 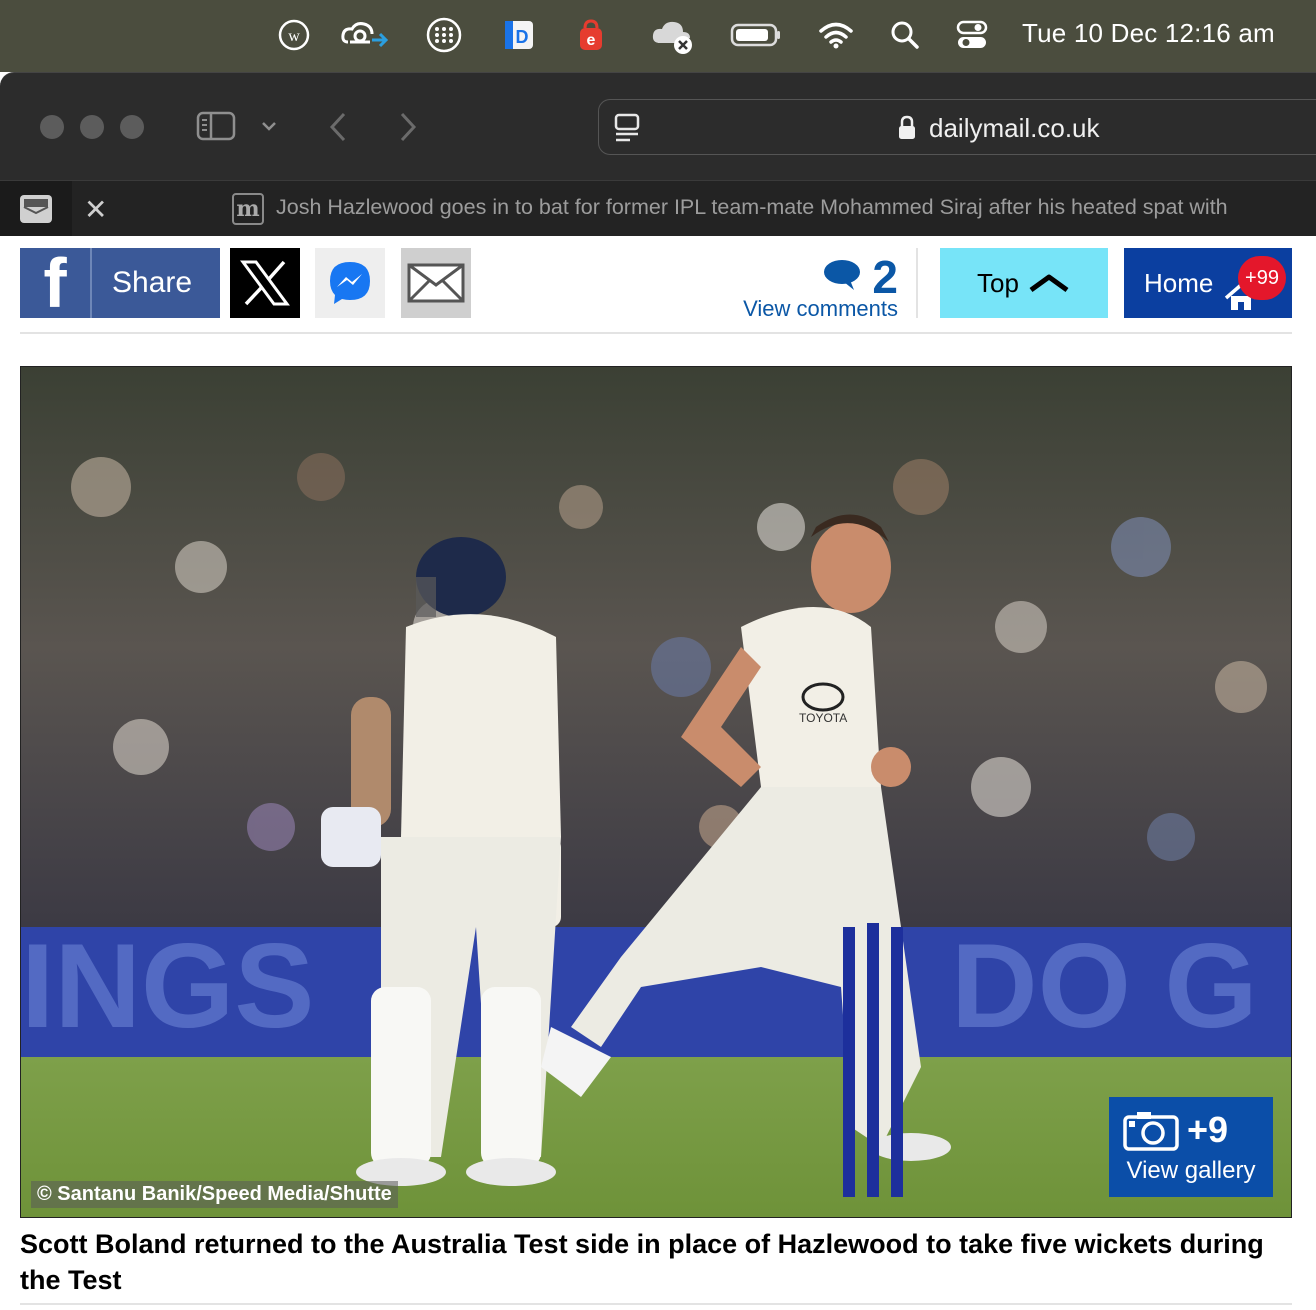 What do you see at coordinates (1148, 33) in the screenshot?
I see `menubar-clock: Tue 10 Dec 12:16 am` at bounding box center [1148, 33].